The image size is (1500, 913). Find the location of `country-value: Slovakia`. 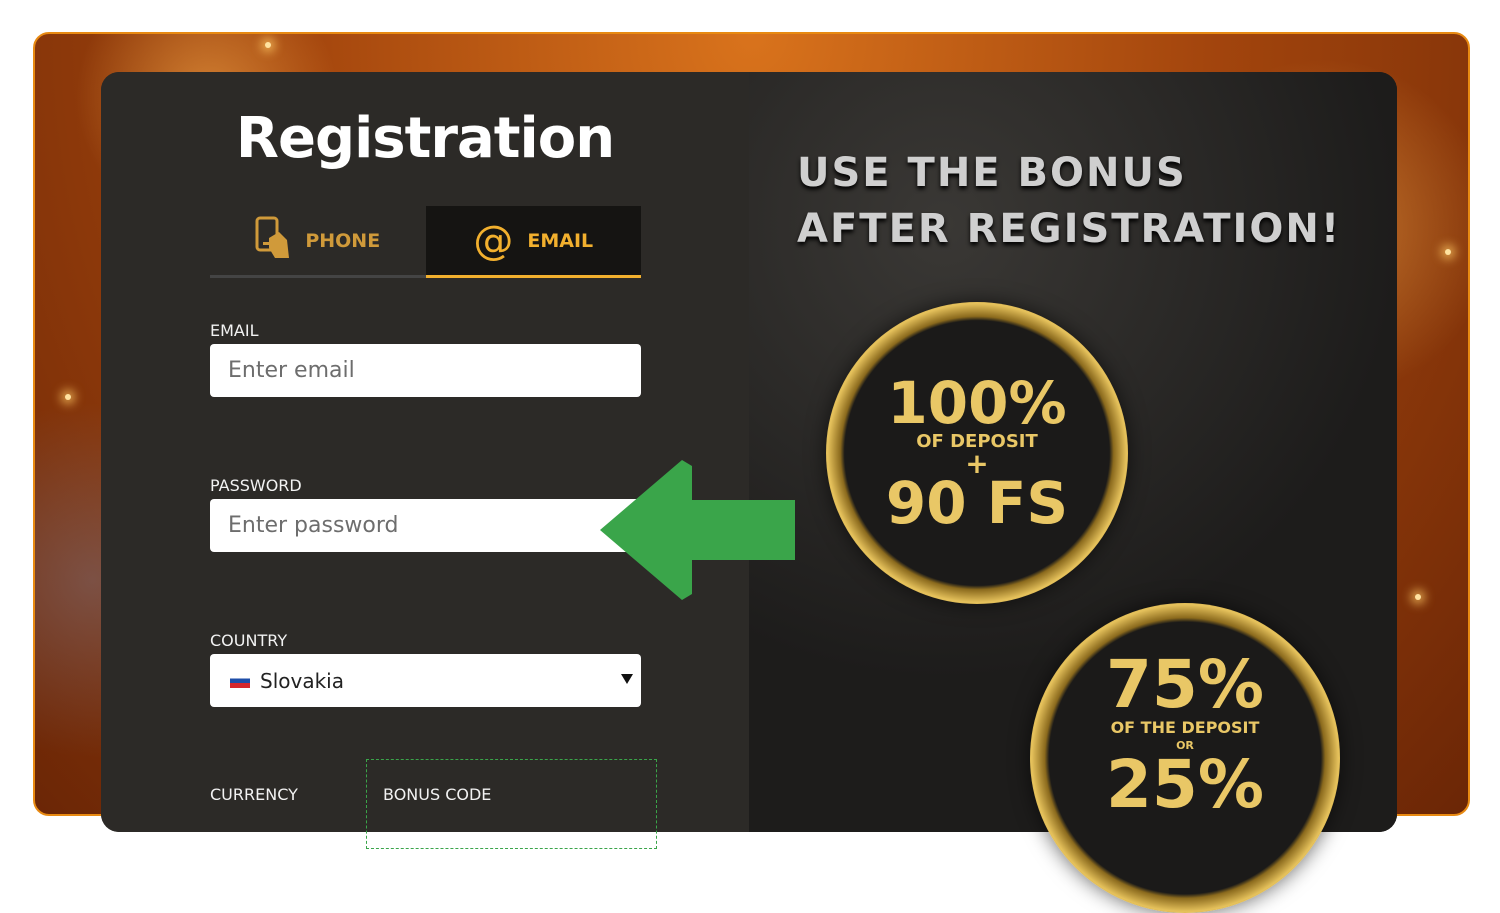

country-value: Slovakia is located at coordinates (302, 680).